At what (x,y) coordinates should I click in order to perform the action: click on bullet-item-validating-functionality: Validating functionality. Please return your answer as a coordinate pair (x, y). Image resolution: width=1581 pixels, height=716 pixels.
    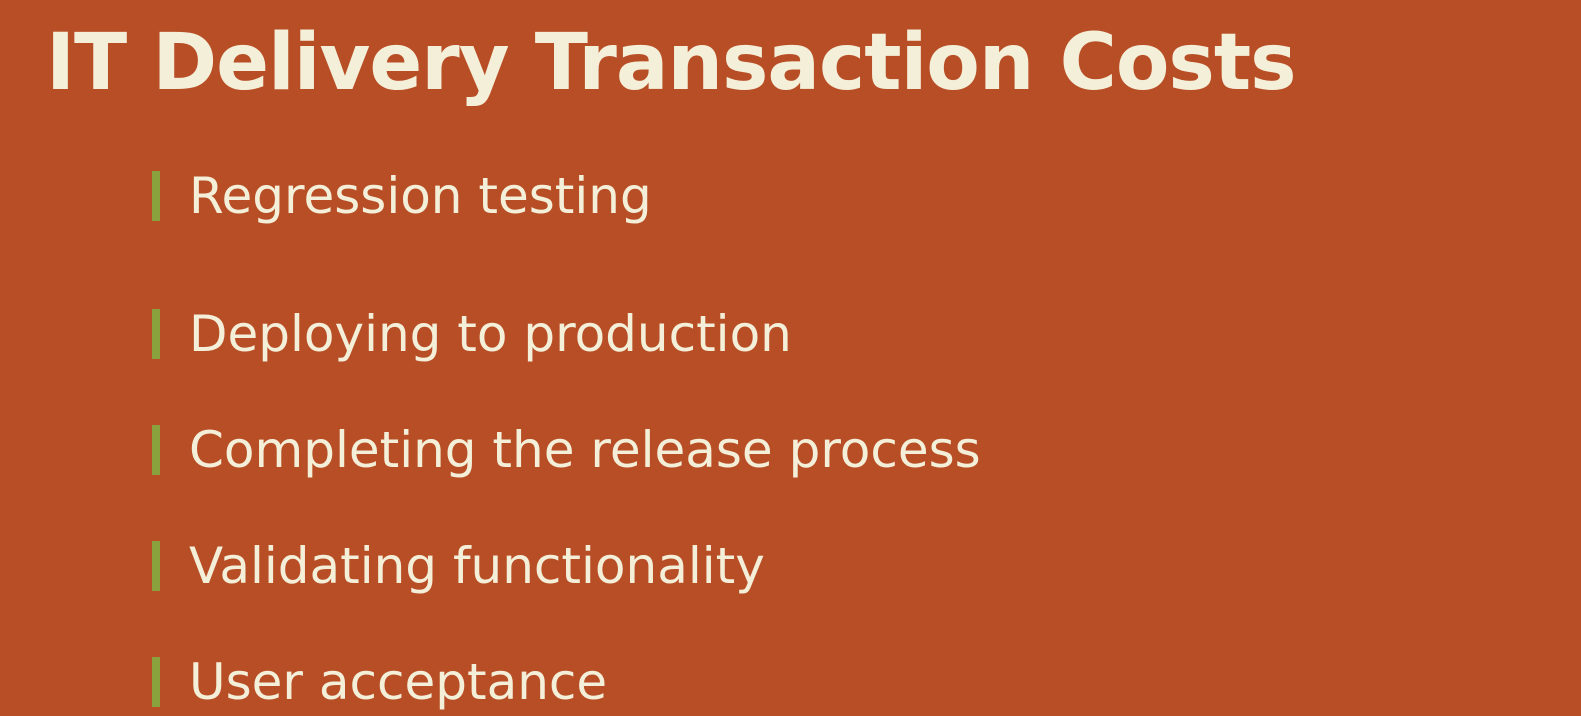
    Looking at the image, I should click on (566, 566).